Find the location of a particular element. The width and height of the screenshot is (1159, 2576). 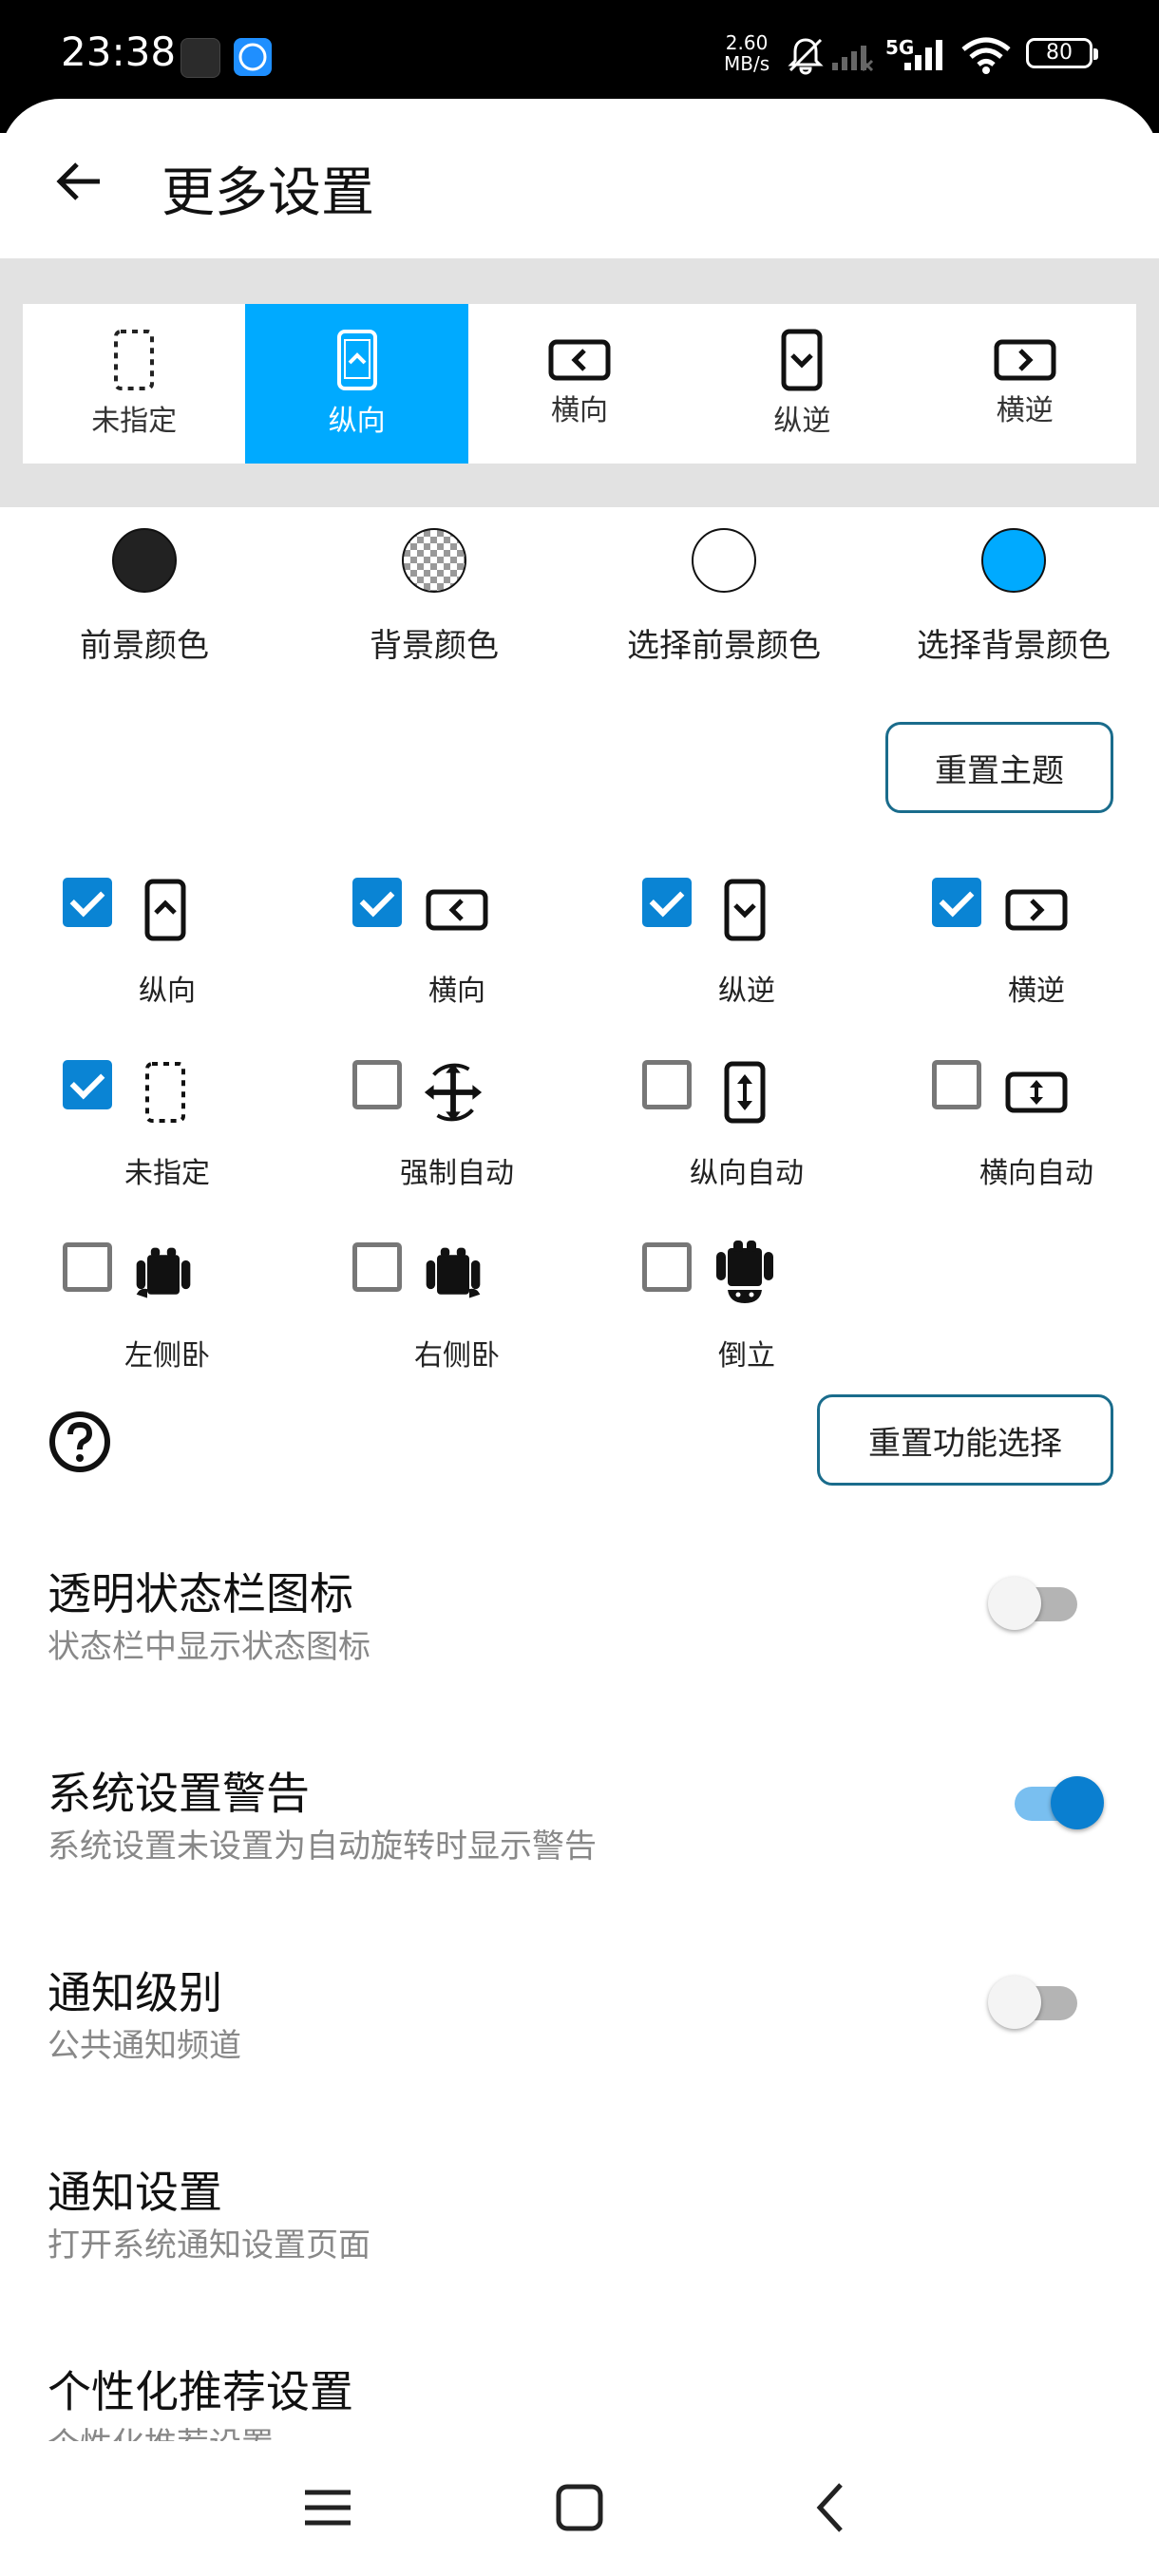

menu-icon is located at coordinates (328, 2508).